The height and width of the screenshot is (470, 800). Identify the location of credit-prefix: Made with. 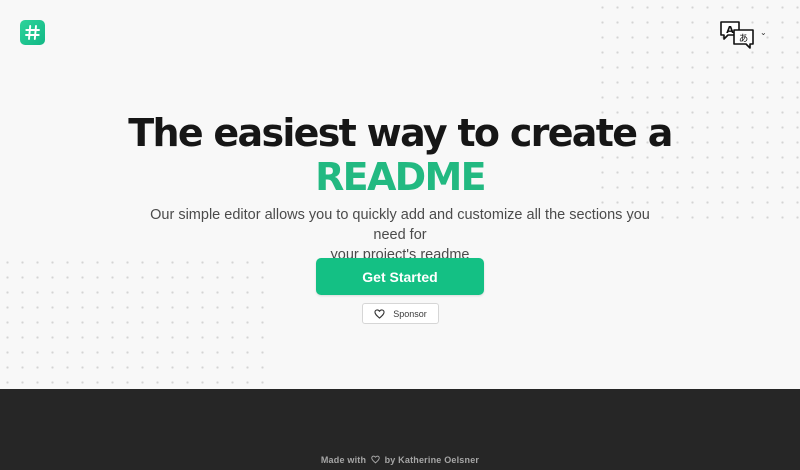
(343, 460).